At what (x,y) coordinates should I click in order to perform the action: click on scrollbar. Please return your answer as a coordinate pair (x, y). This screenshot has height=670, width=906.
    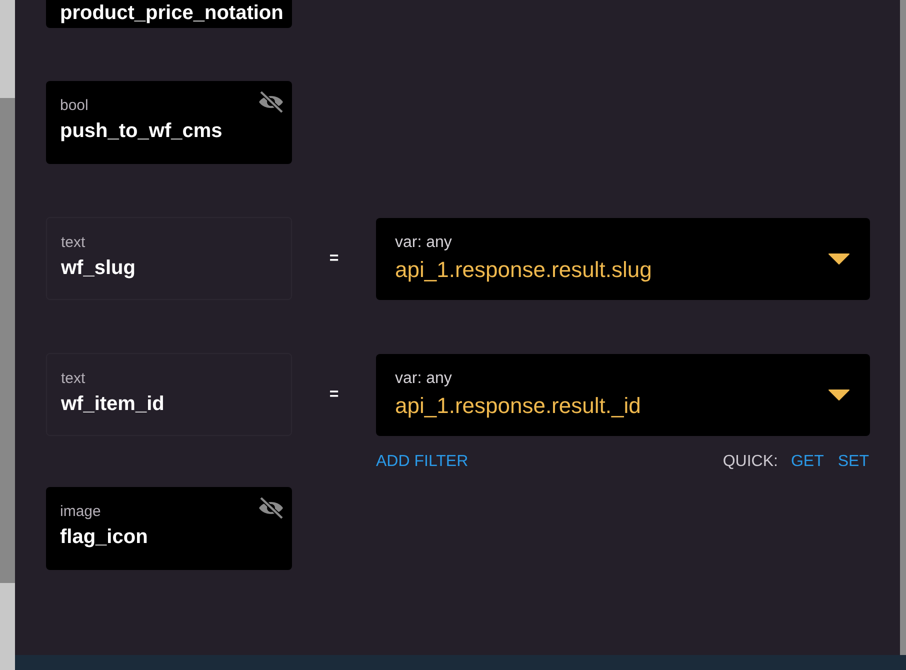
    Looking at the image, I should click on (903, 327).